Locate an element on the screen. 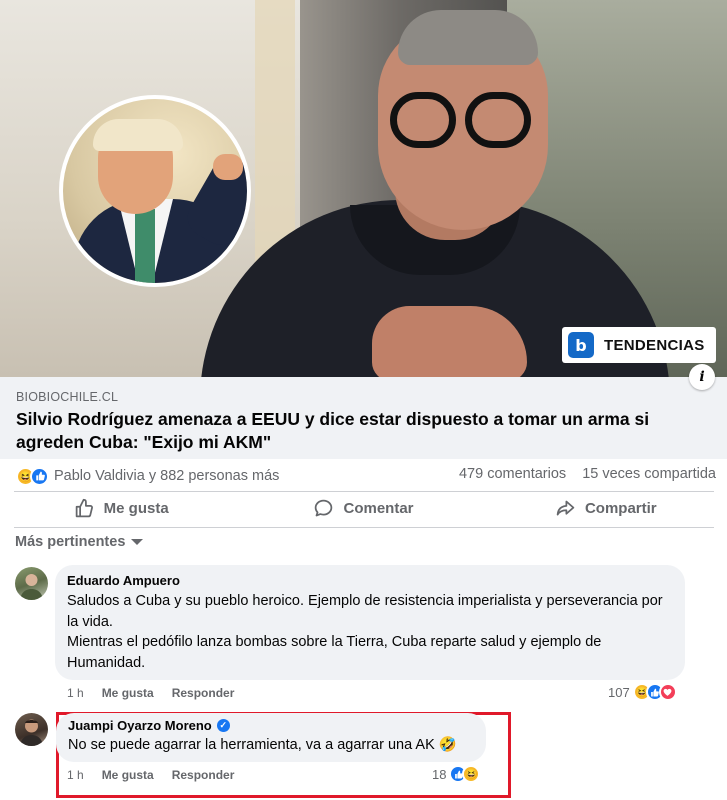 Image resolution: width=727 pixels, height=800 pixels. caret-down-icon is located at coordinates (137, 542).